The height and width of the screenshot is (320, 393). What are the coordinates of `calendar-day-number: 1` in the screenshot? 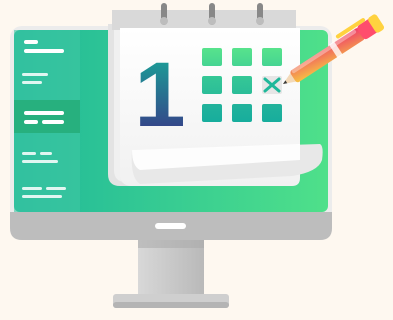 It's located at (159, 95).